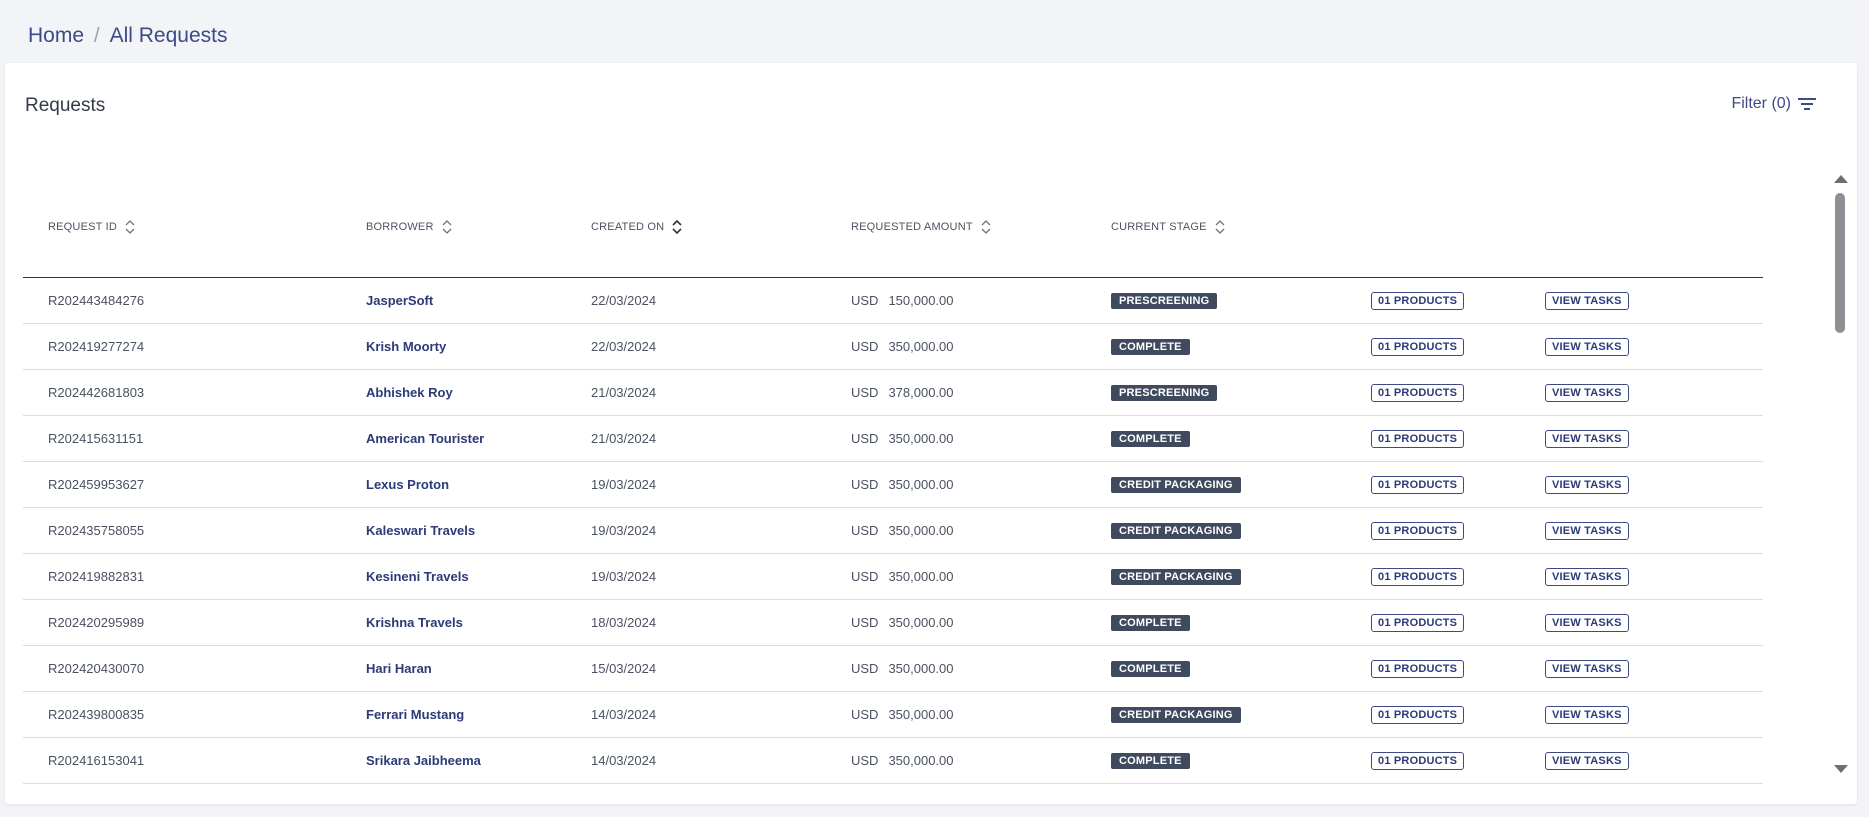 This screenshot has width=1869, height=817. What do you see at coordinates (902, 392) in the screenshot?
I see `requested-amount-cell: USD 378,000.00` at bounding box center [902, 392].